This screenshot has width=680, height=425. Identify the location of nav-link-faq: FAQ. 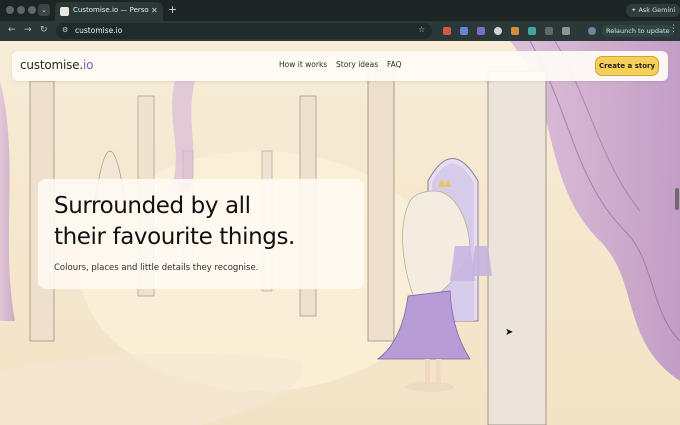
(394, 64).